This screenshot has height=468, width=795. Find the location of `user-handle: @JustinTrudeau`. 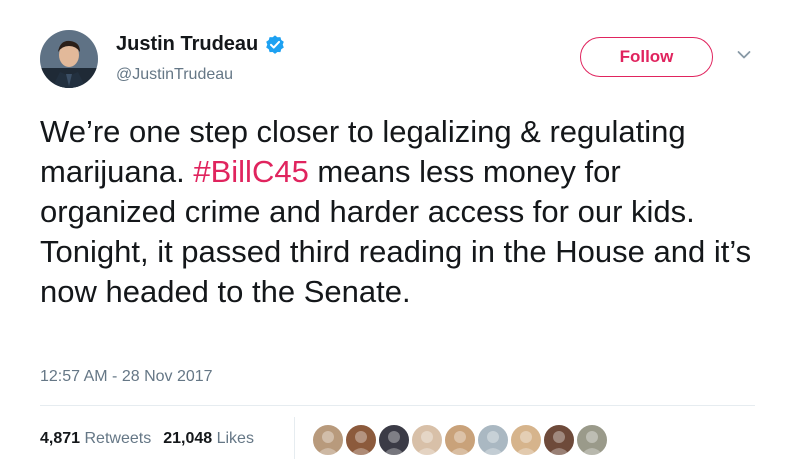

user-handle: @JustinTrudeau is located at coordinates (174, 75).